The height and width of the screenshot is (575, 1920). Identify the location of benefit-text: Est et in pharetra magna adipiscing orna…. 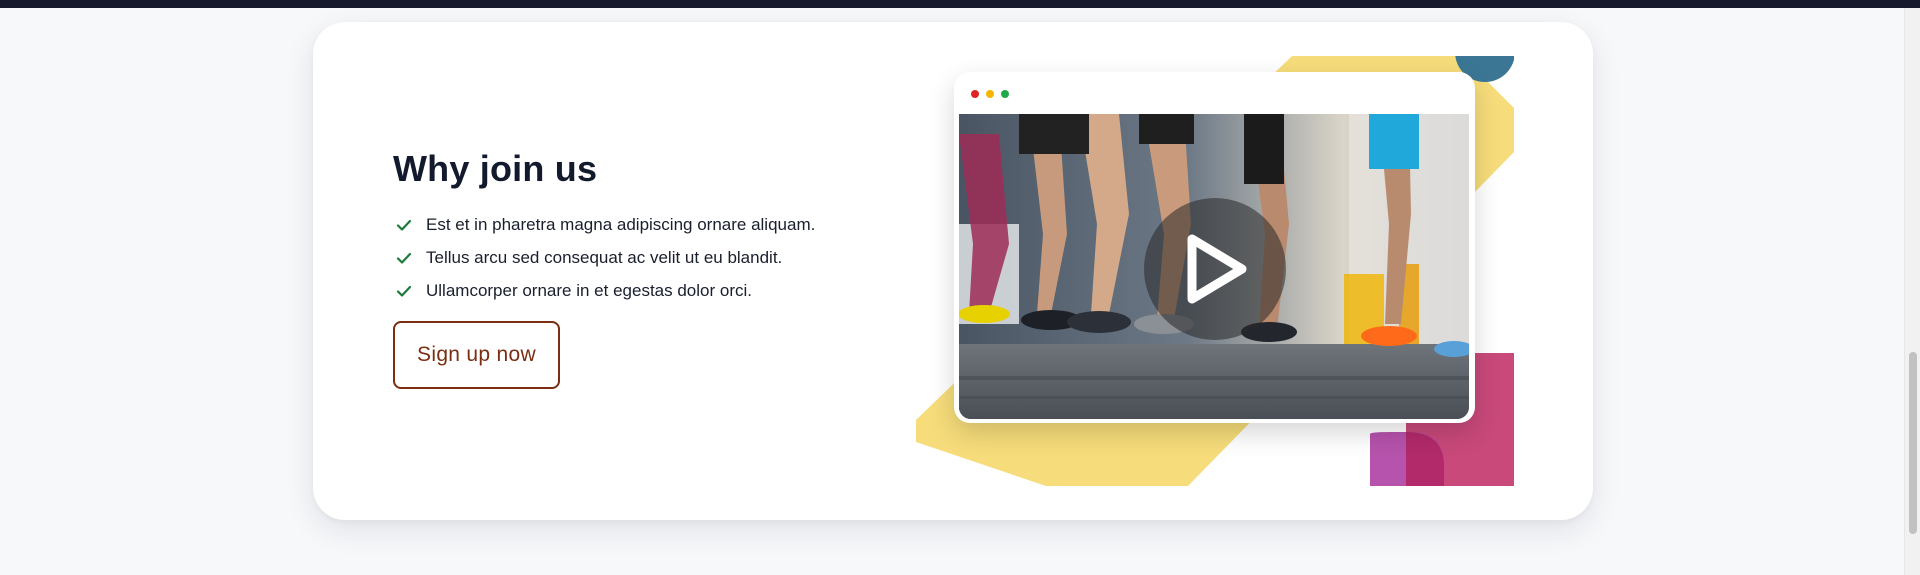
(621, 224).